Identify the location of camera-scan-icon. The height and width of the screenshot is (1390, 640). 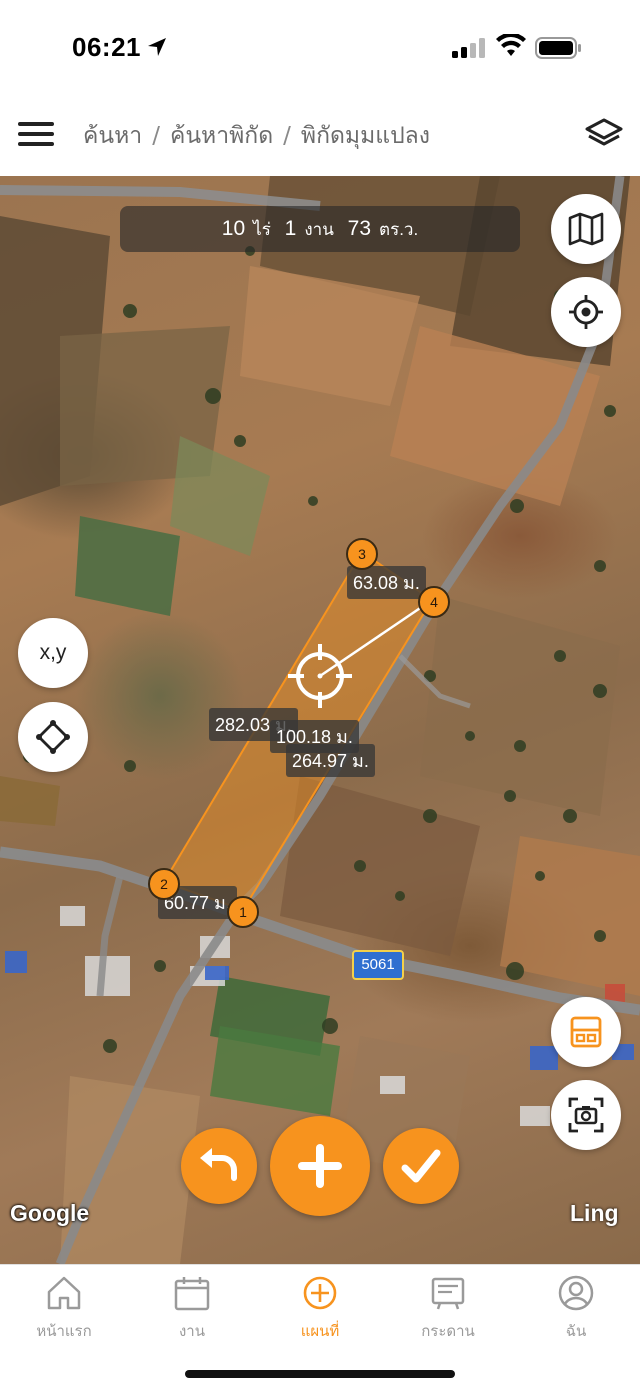
(586, 1115).